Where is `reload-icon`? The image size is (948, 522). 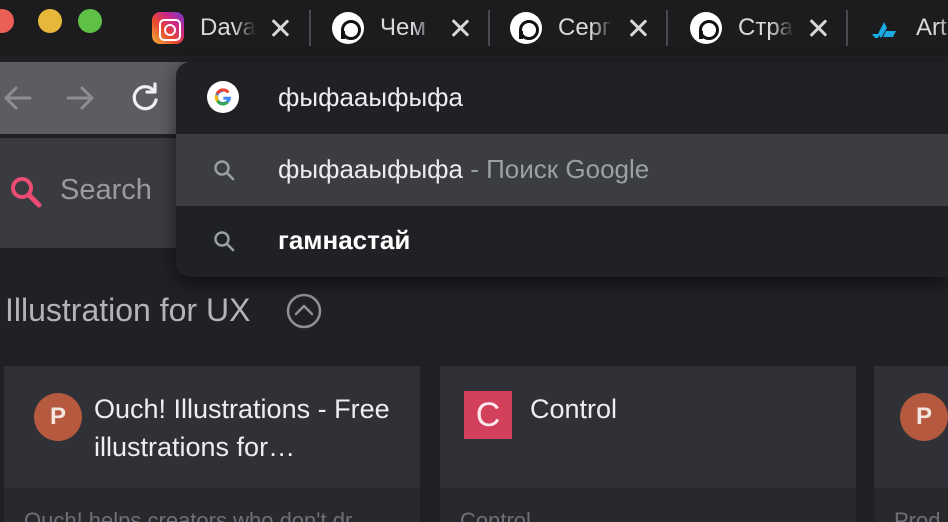 reload-icon is located at coordinates (145, 96).